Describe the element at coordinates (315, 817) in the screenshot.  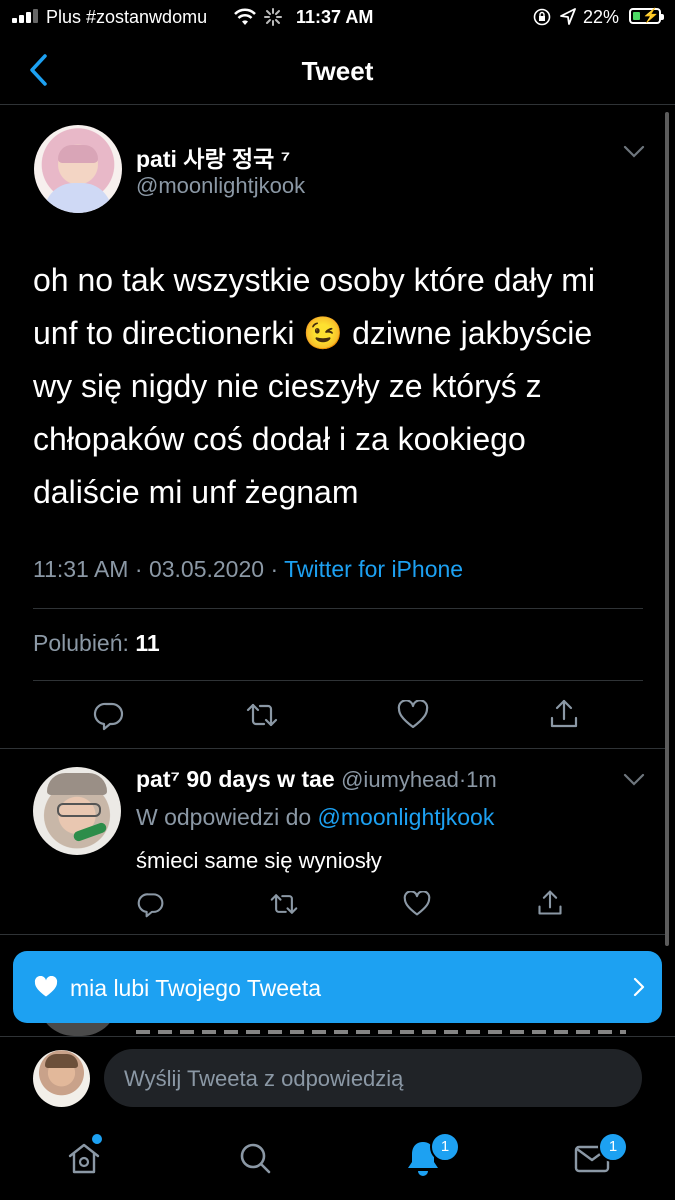
I see `in-reply-to: W odpowiedzi do @moonlightjkook` at that location.